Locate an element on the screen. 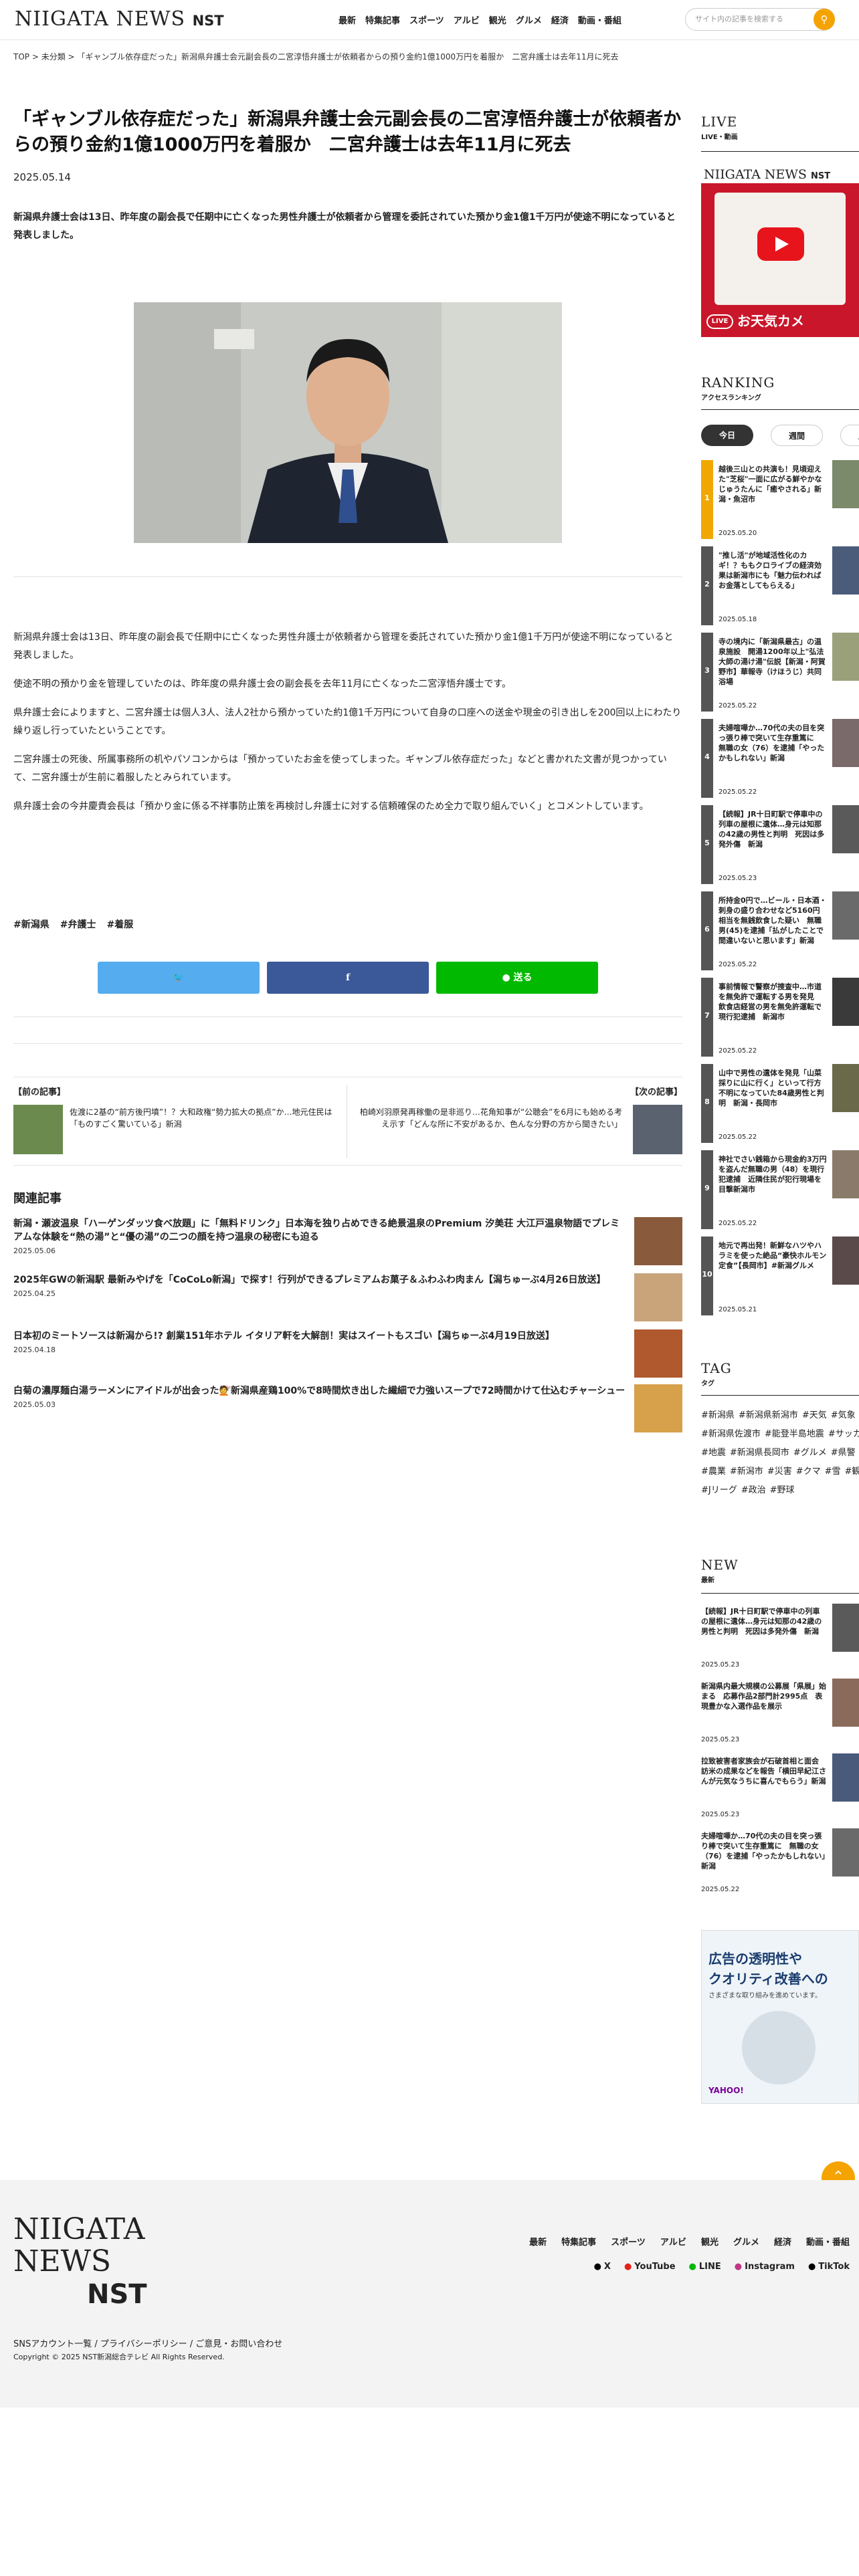  footer-nav-item: 最新 is located at coordinates (538, 2241).